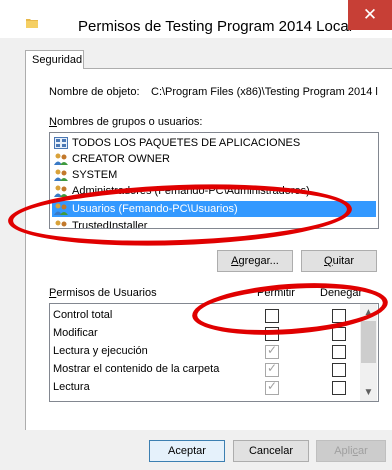 This screenshot has height=470, width=392. What do you see at coordinates (126, 122) in the screenshot?
I see `groups-label: Nombres de grupos o usuarios:` at bounding box center [126, 122].